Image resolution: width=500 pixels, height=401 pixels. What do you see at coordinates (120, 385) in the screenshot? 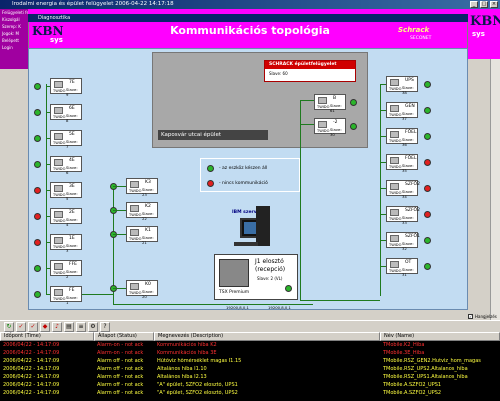
I see `cell-status: Alarm off - not ack` at bounding box center [120, 385].